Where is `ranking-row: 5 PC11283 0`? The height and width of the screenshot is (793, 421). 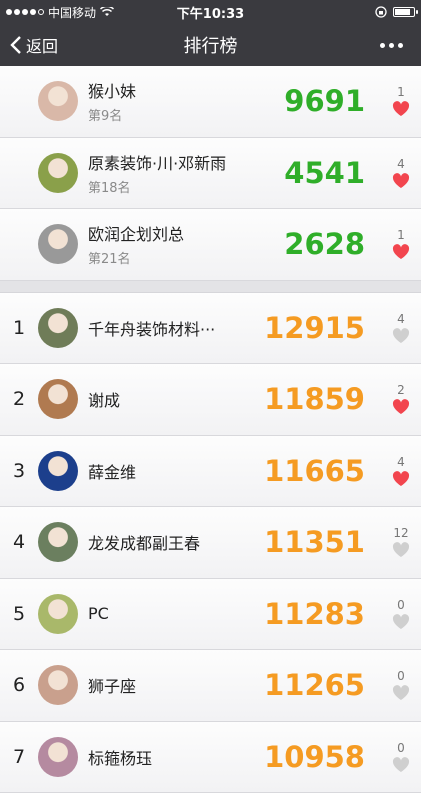 ranking-row: 5 PC11283 0 is located at coordinates (210, 615).